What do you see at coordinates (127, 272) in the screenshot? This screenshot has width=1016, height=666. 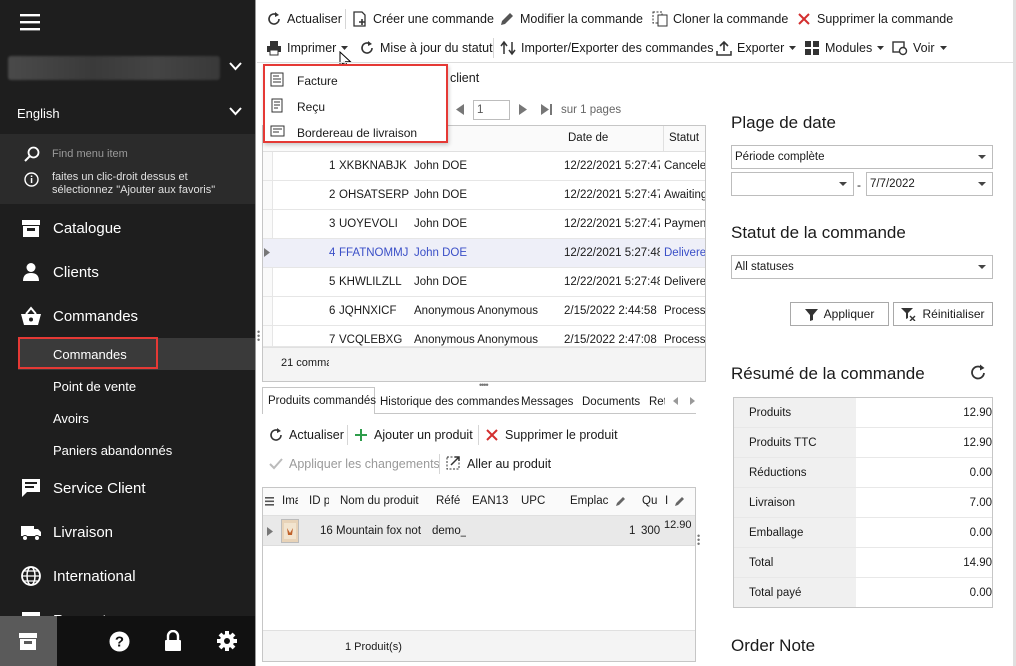 I see `sidebar-group-clients: Clients` at bounding box center [127, 272].